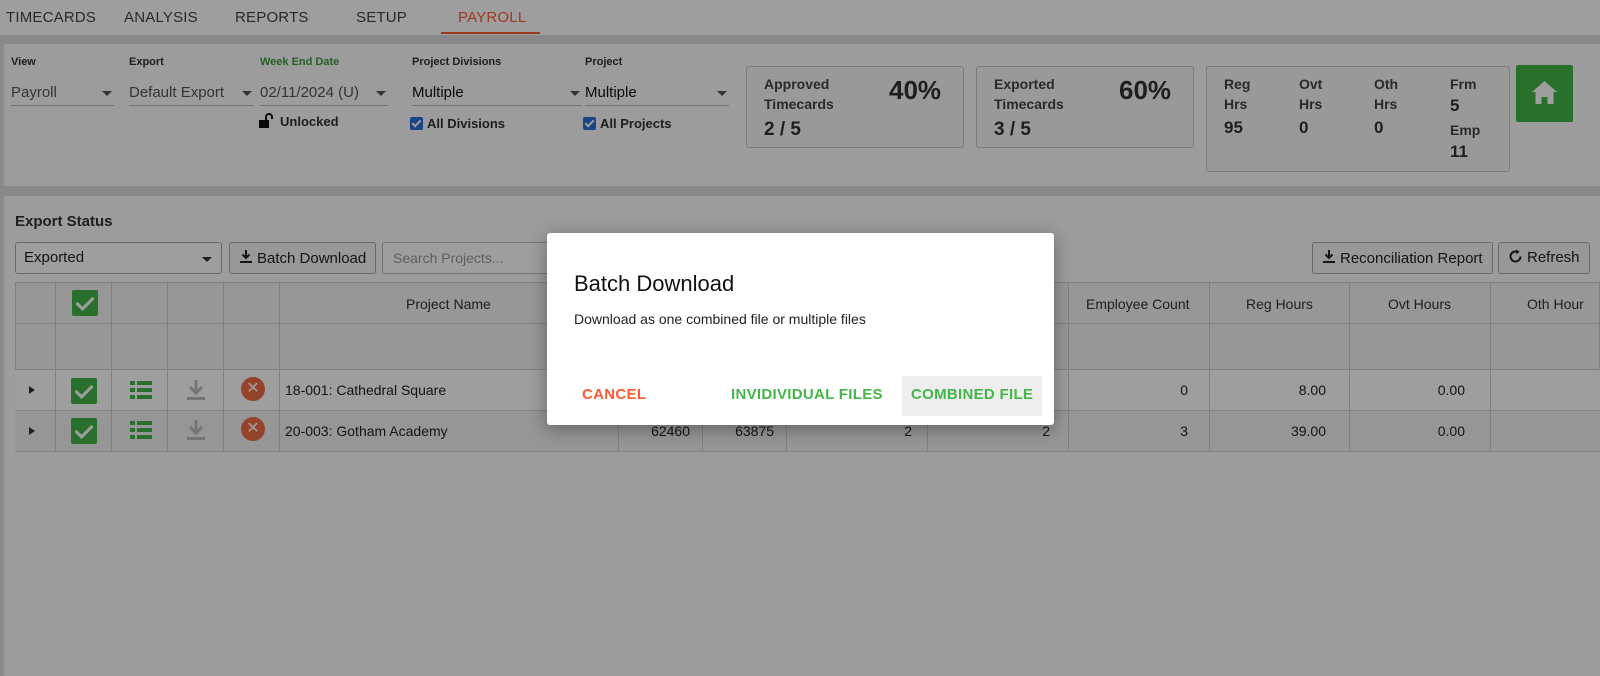  Describe the element at coordinates (972, 396) in the screenshot. I see `combined-file-button: COMBINED FILE` at that location.